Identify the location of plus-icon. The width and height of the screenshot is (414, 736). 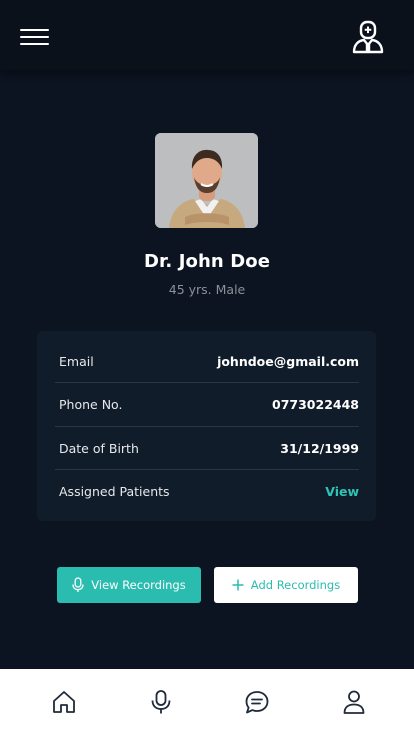
(238, 585).